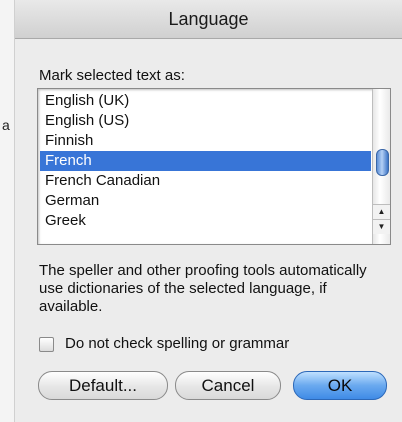  Describe the element at coordinates (382, 162) in the screenshot. I see `scroll-thumb` at that location.